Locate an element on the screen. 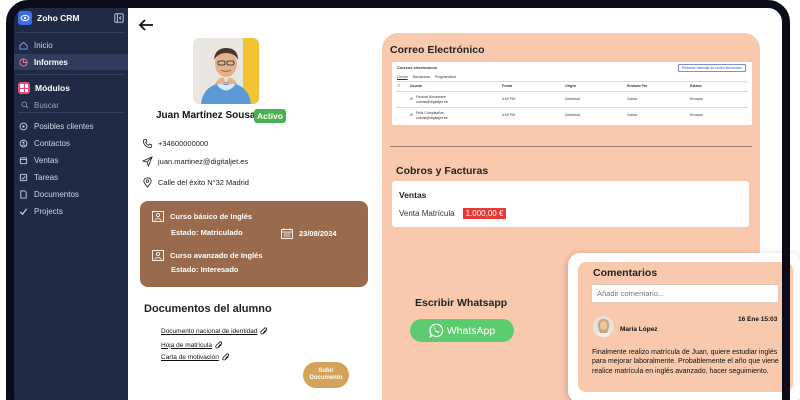  tab-borradores: Borradores is located at coordinates (421, 77).